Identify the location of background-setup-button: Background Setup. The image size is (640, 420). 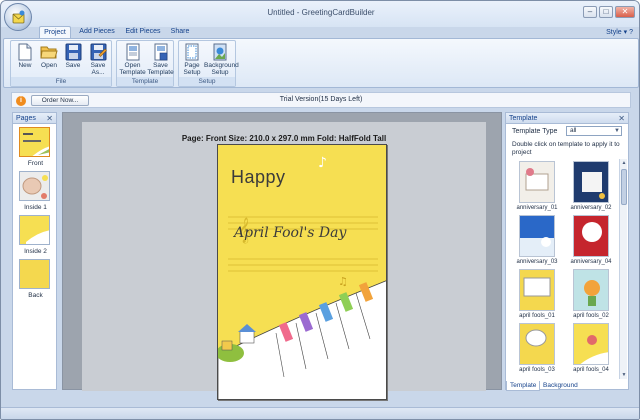
(221, 59).